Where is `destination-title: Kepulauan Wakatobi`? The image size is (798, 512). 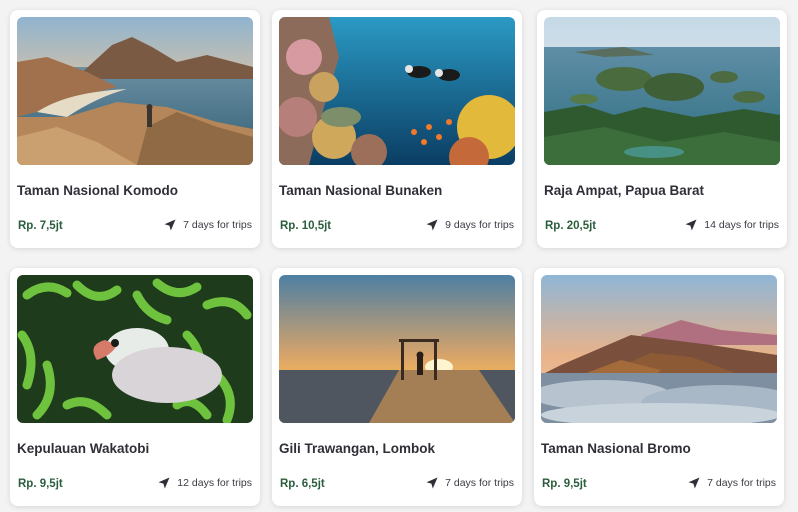
destination-title: Kepulauan Wakatobi is located at coordinates (83, 448).